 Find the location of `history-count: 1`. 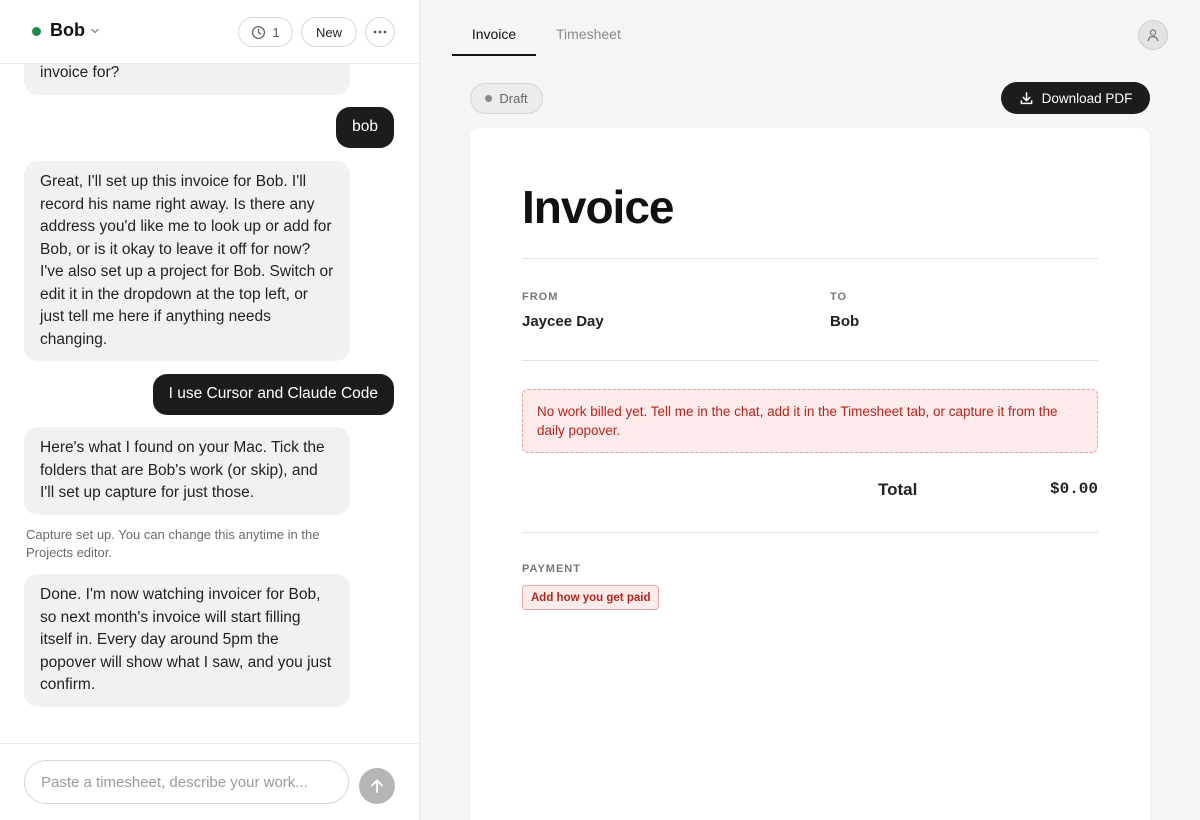

history-count: 1 is located at coordinates (276, 32).